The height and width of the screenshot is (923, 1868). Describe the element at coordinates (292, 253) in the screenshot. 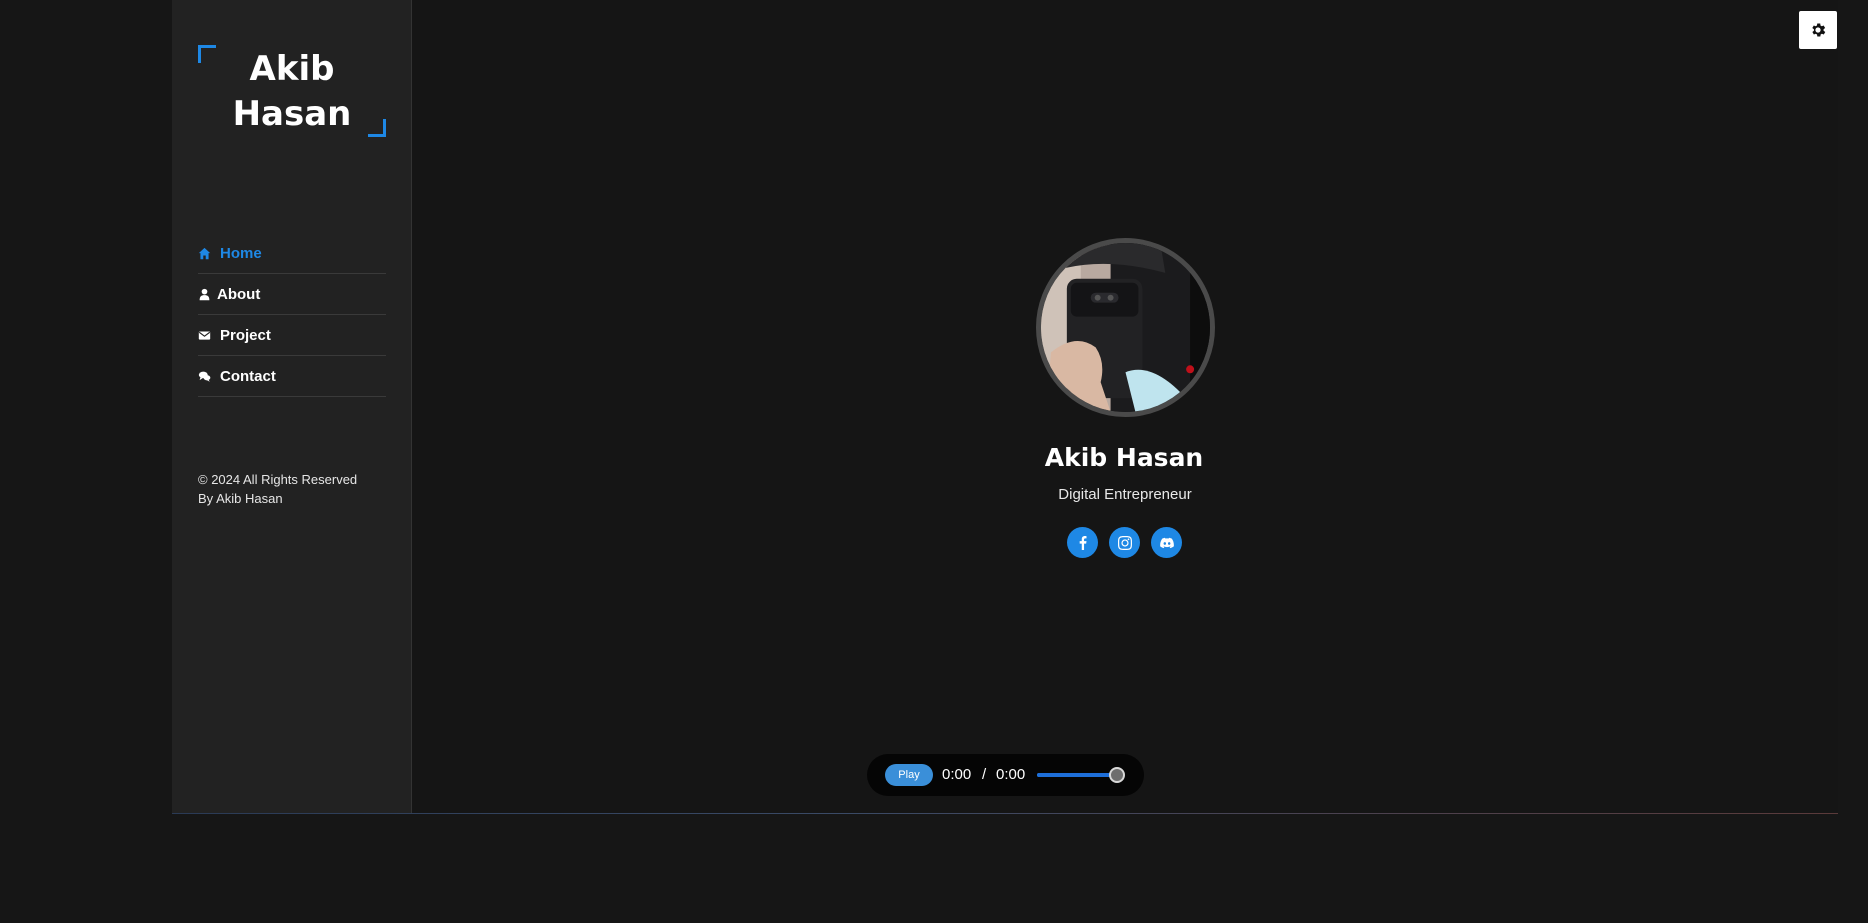

I see `nav-item-home: Home` at that location.